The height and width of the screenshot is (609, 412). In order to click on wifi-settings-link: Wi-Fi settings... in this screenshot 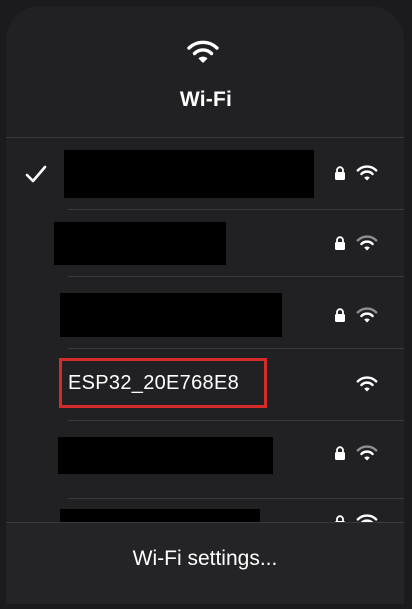, I will do `click(205, 559)`.